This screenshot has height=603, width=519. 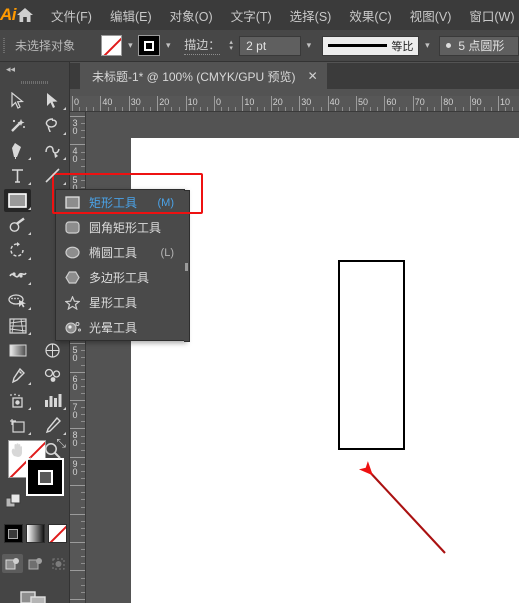 What do you see at coordinates (34, 82) in the screenshot?
I see `tools-panel-grip` at bounding box center [34, 82].